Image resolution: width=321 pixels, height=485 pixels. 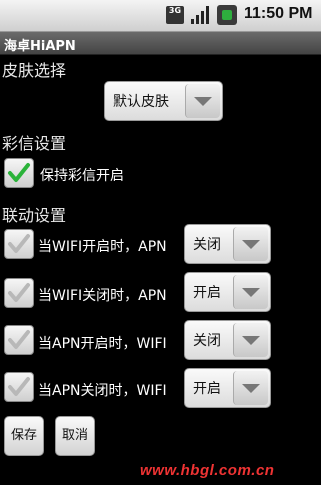 I want to click on rule-label: 当WIFI关闭时，APN, so click(x=102, y=296).